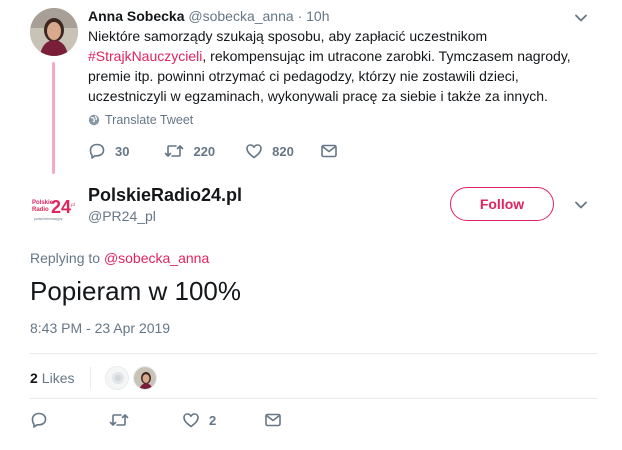 The width and height of the screenshot is (622, 450). I want to click on reply-action: 30, so click(108, 151).